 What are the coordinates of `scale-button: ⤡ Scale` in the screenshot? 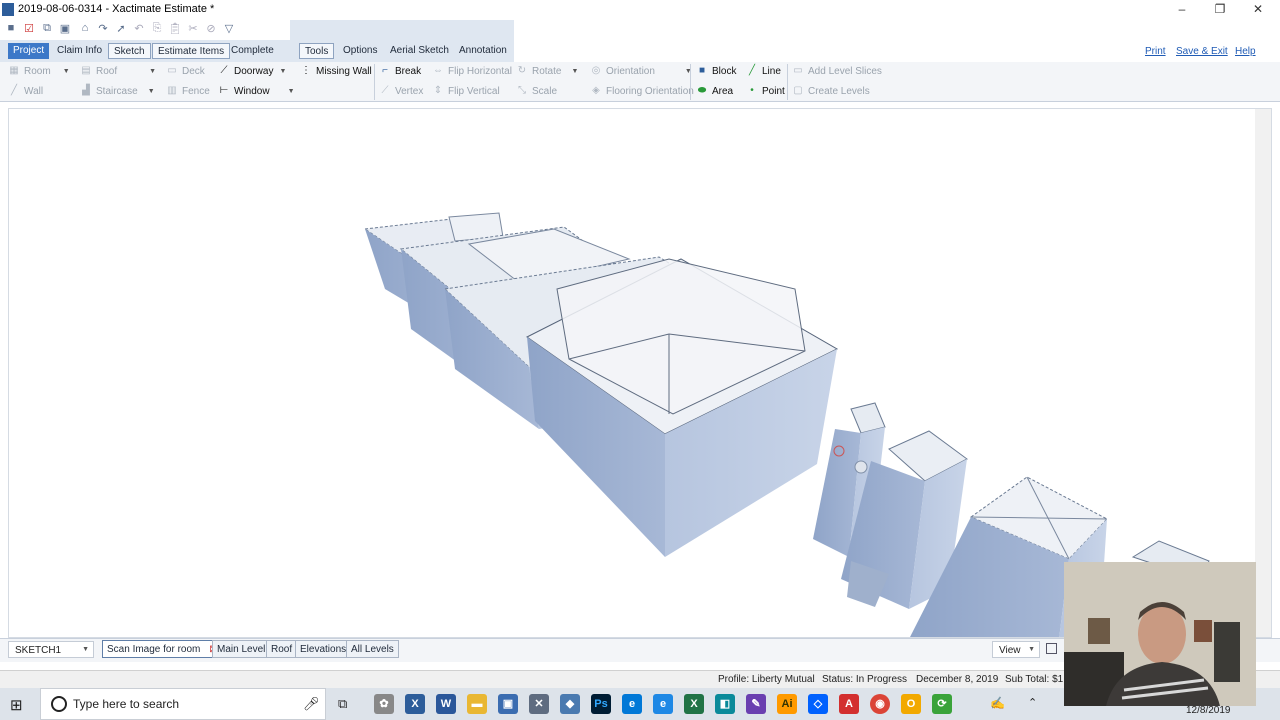 It's located at (536, 91).